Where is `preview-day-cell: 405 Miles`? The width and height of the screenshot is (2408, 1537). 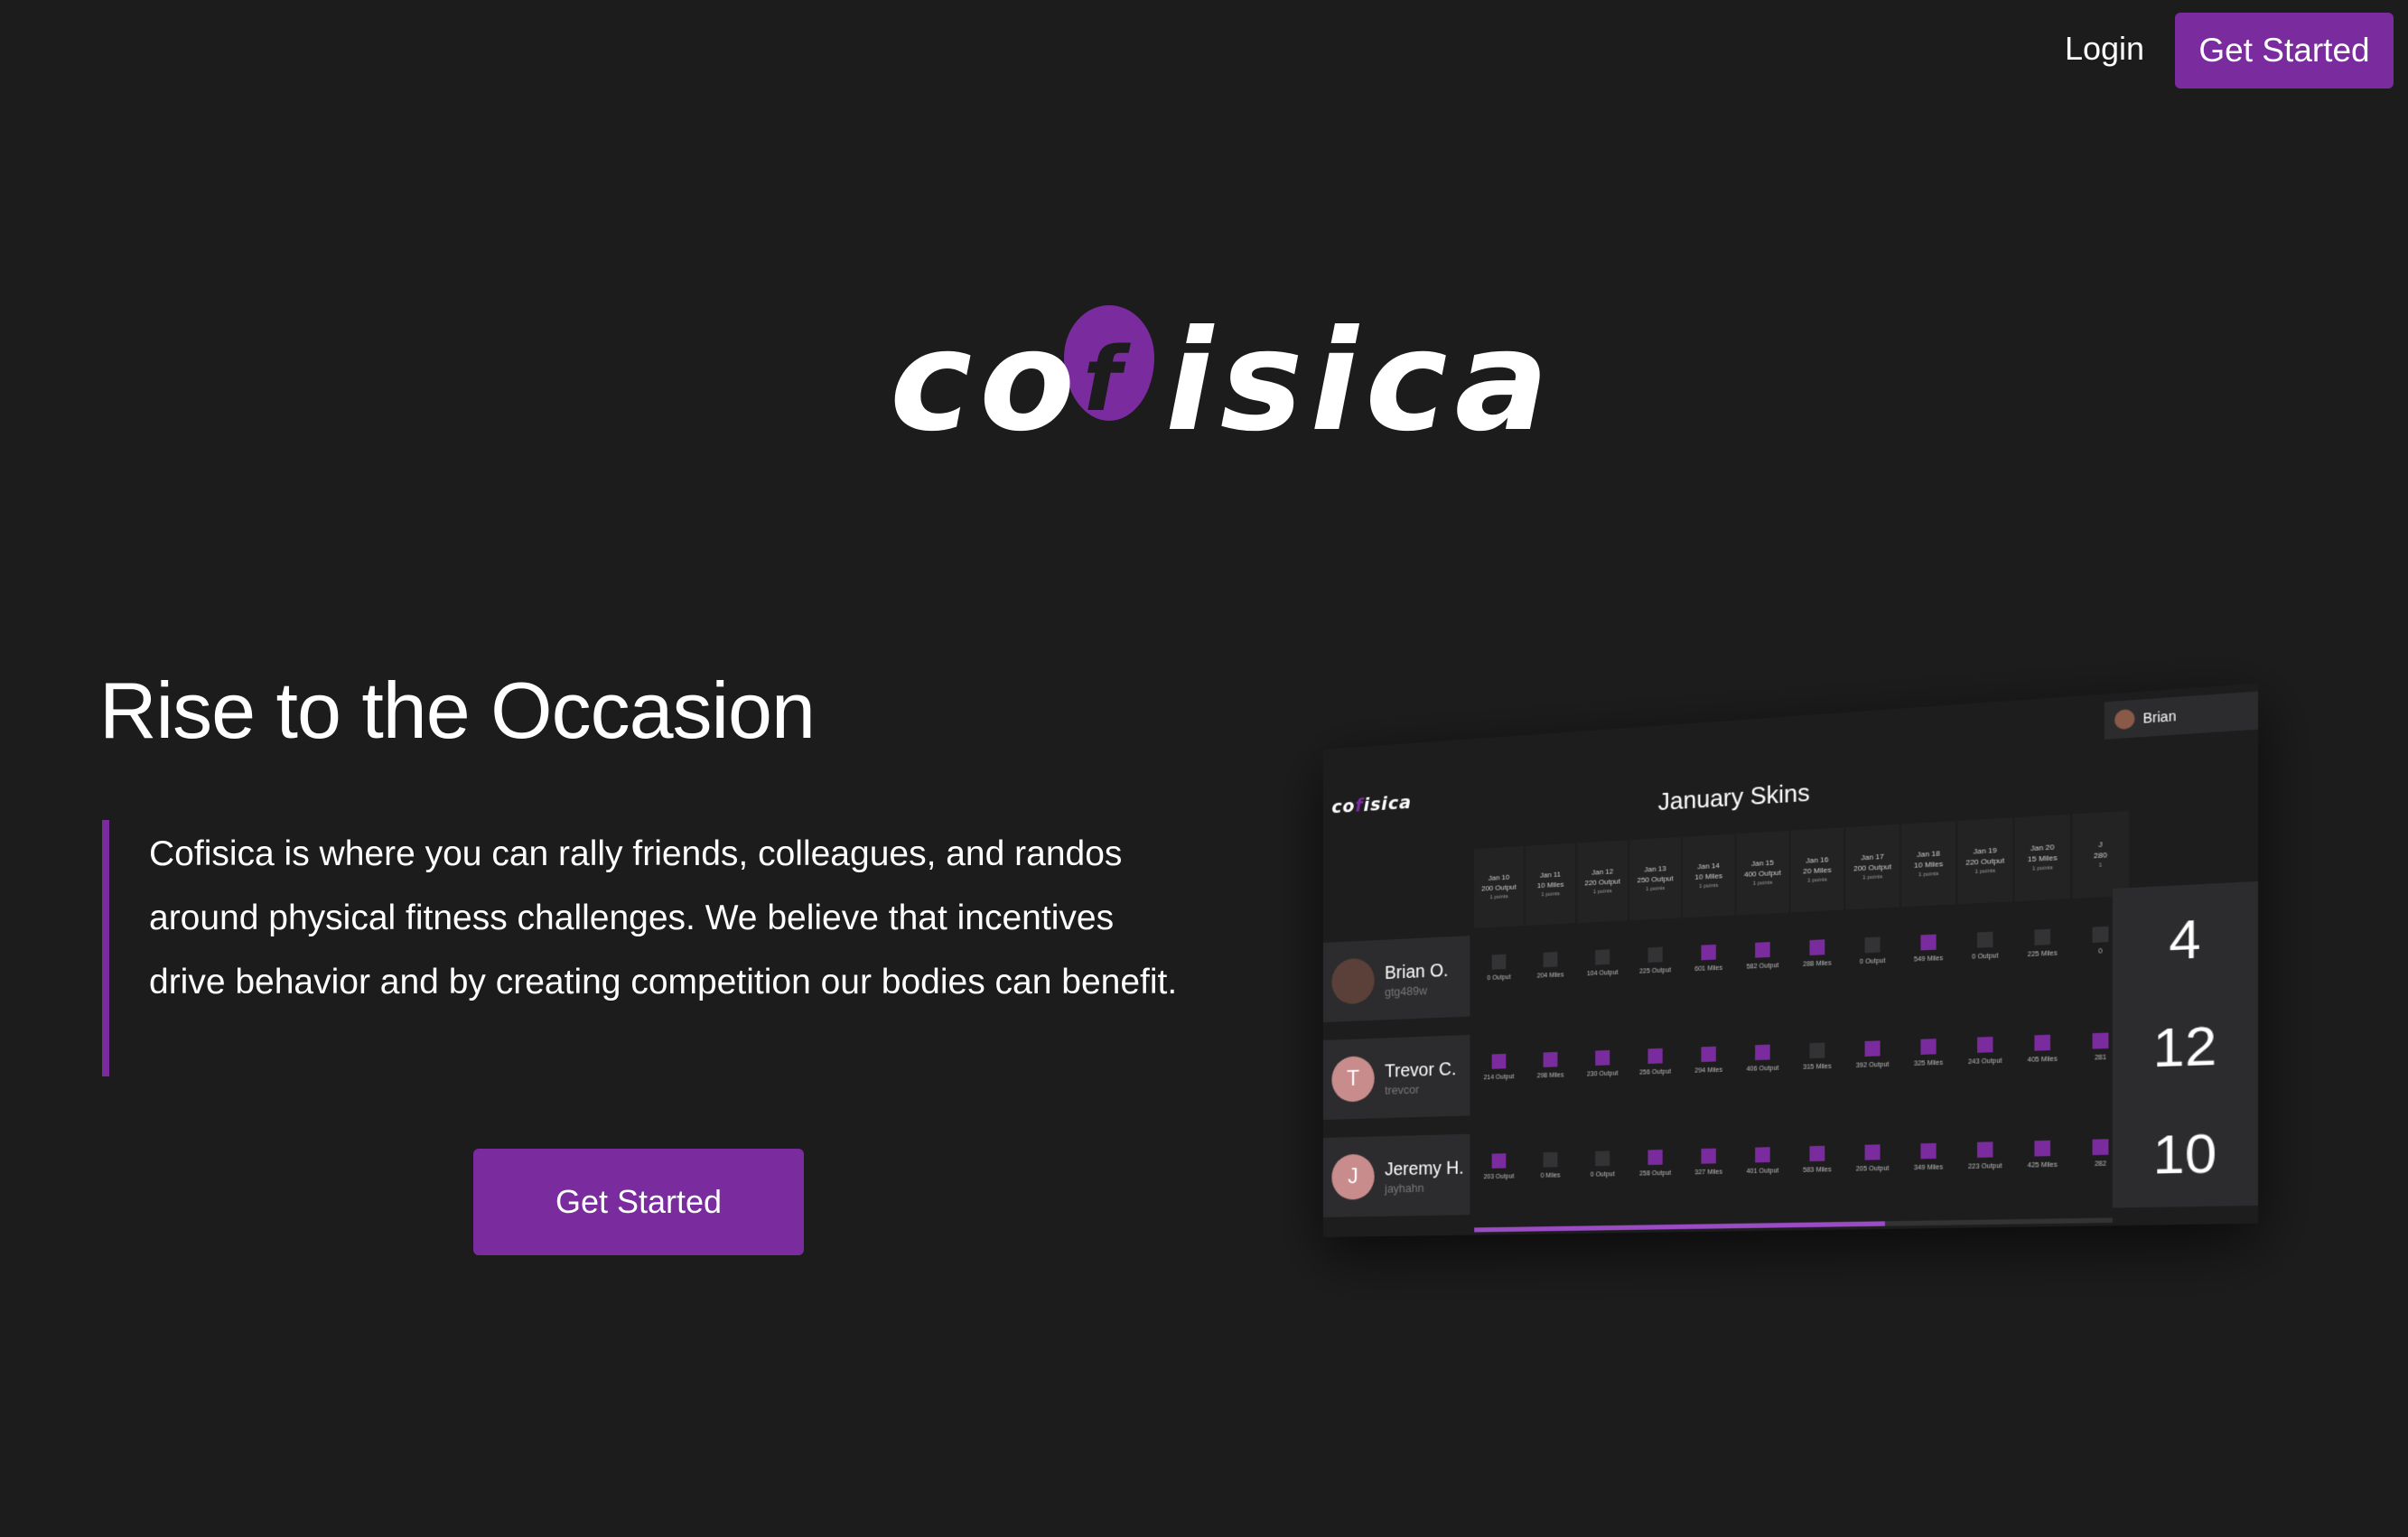 preview-day-cell: 405 Miles is located at coordinates (2042, 1049).